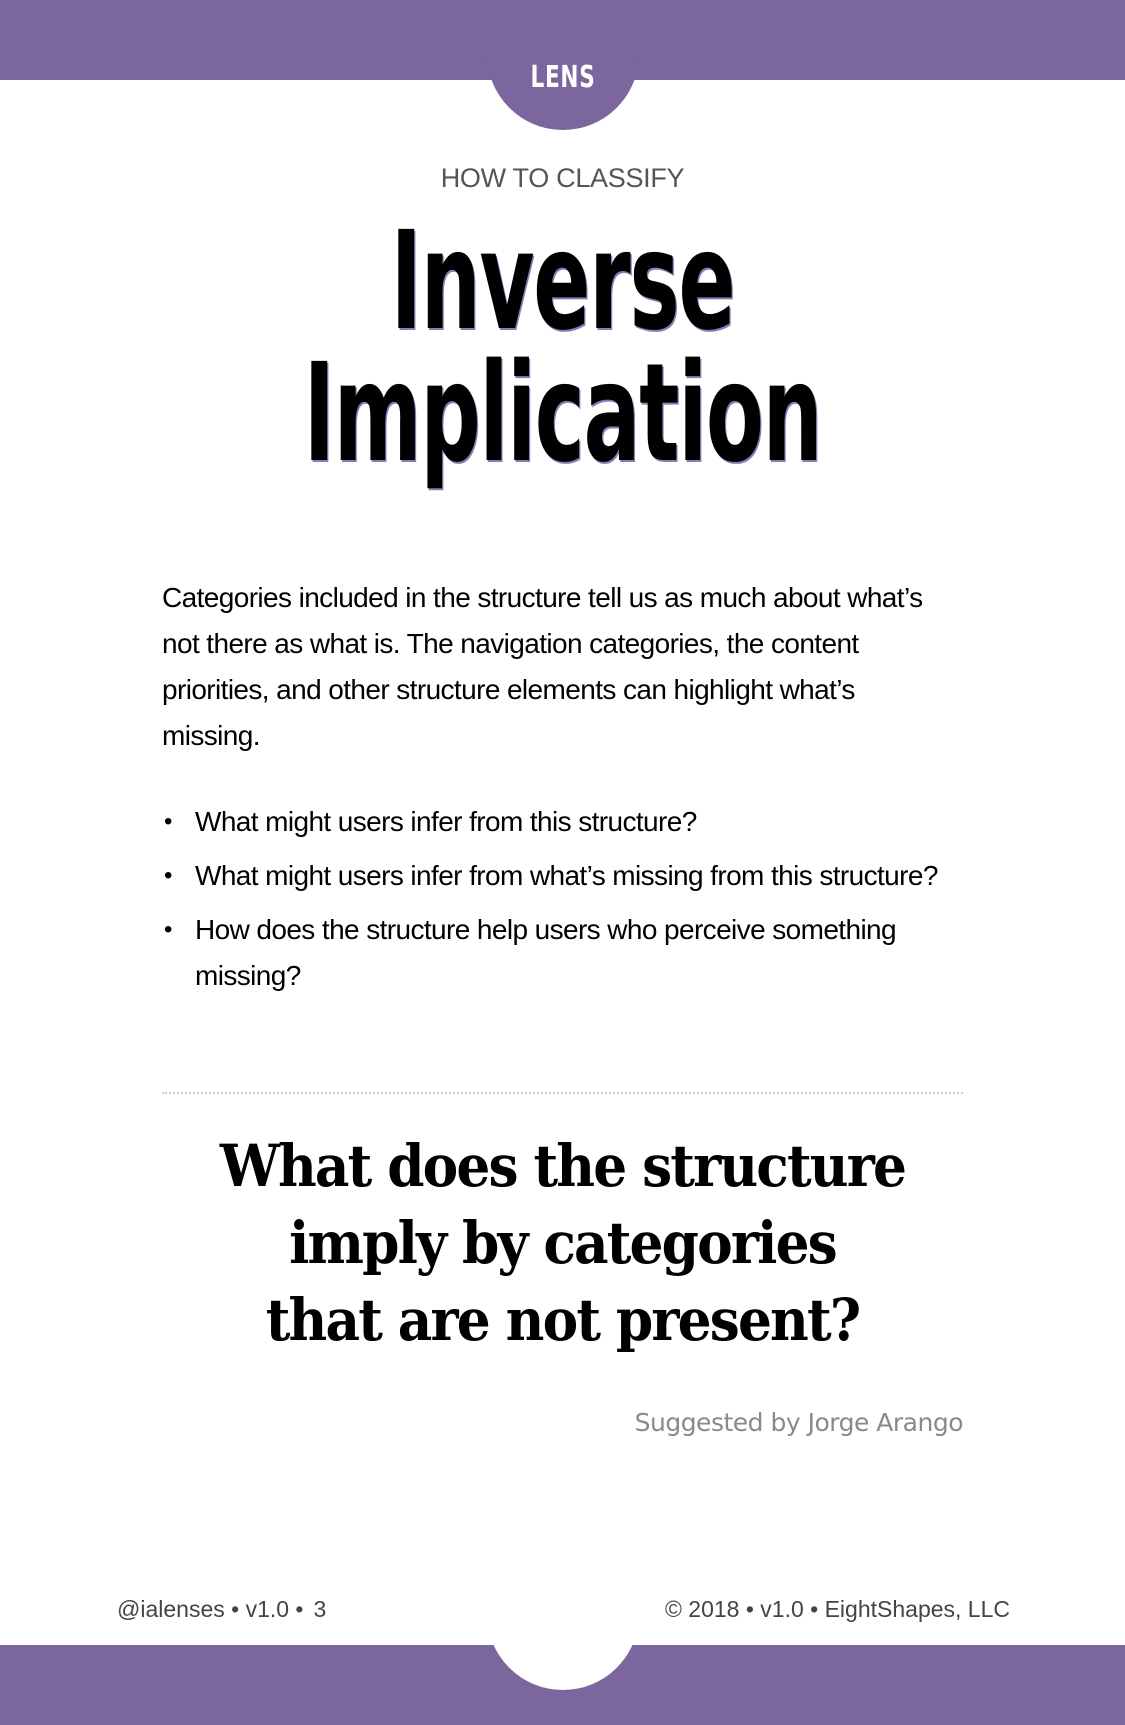 The image size is (1125, 1725). I want to click on credit: Suggested by Jorge Arango, so click(799, 1422).